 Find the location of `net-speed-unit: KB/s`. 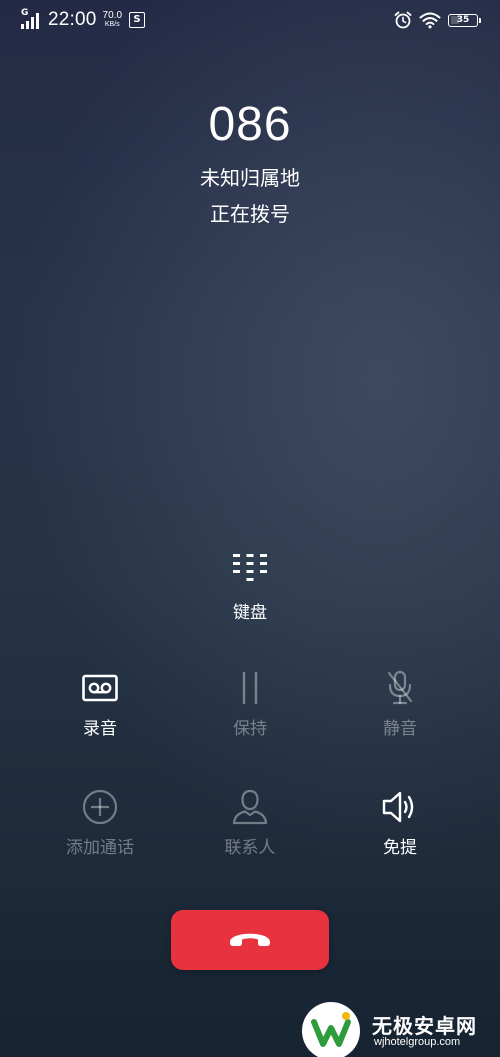

net-speed-unit: KB/s is located at coordinates (112, 24).